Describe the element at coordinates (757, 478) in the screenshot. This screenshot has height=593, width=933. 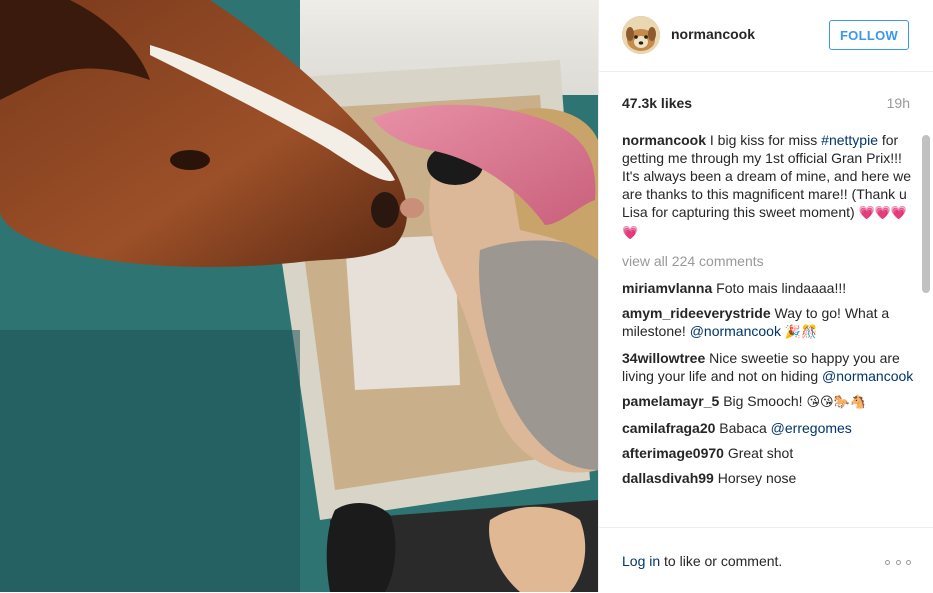
I see `comment-text: Horsey nose` at that location.